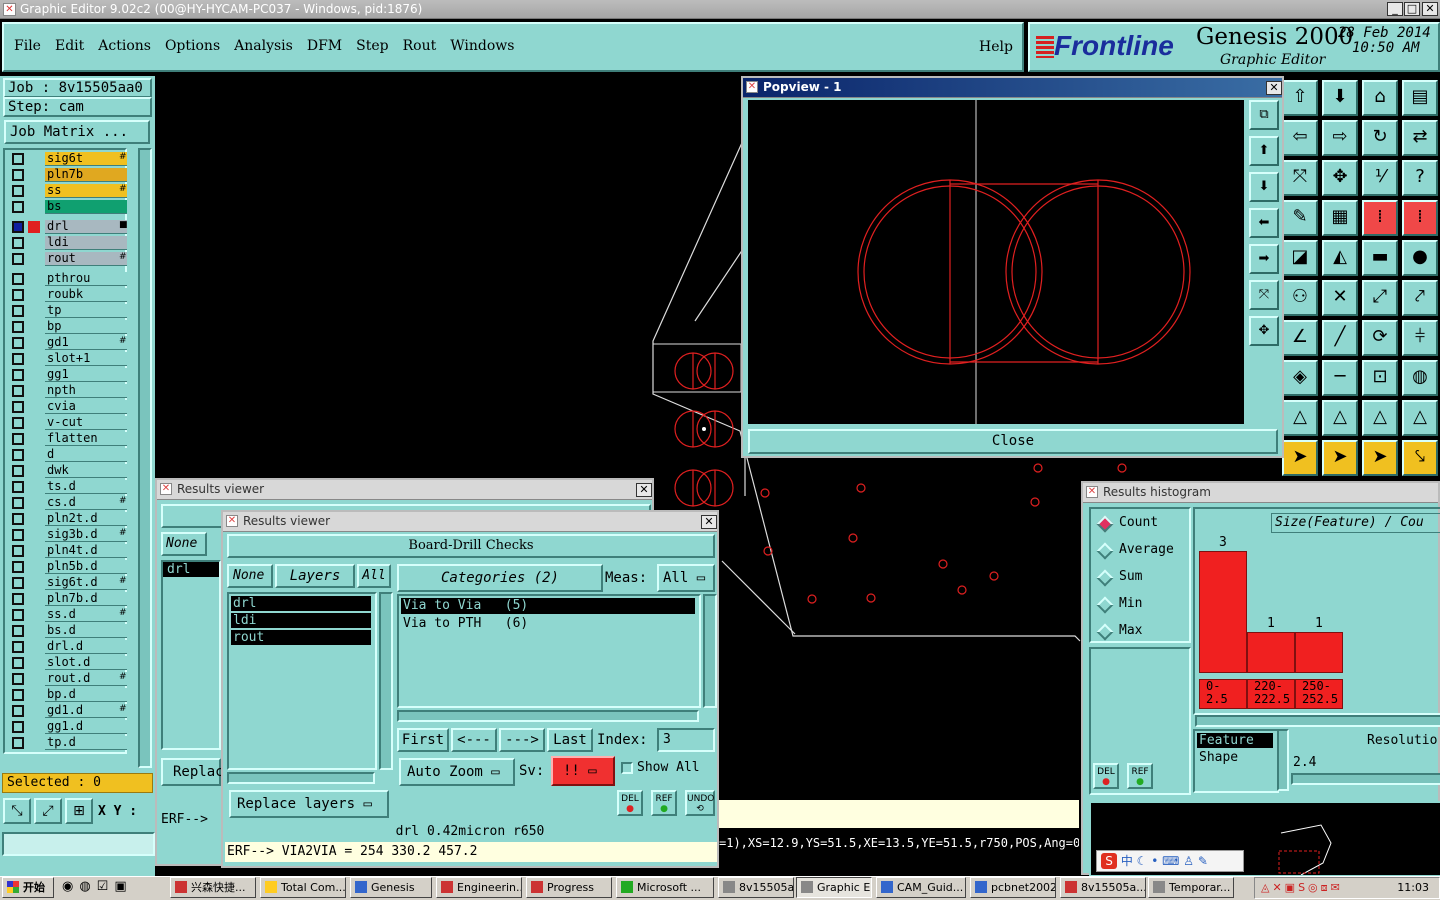  What do you see at coordinates (263, 46) in the screenshot?
I see `menu-analysis: Analysis` at bounding box center [263, 46].